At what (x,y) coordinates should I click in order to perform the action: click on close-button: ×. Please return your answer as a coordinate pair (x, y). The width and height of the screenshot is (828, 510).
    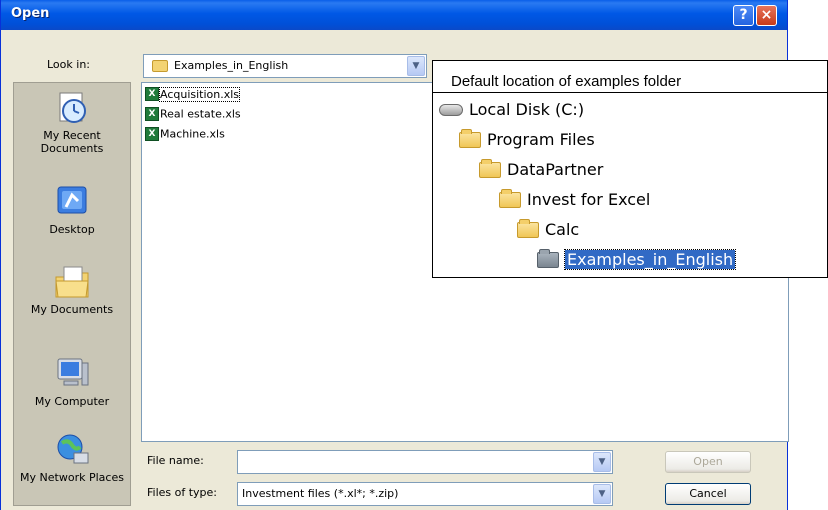
    Looking at the image, I should click on (766, 15).